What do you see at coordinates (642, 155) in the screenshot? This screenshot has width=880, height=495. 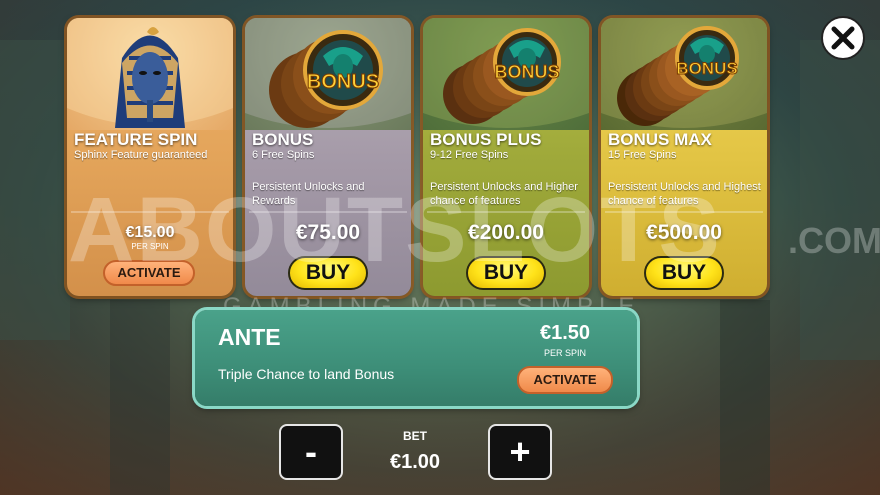 I see `card-subtitle: 15 Free Spins` at bounding box center [642, 155].